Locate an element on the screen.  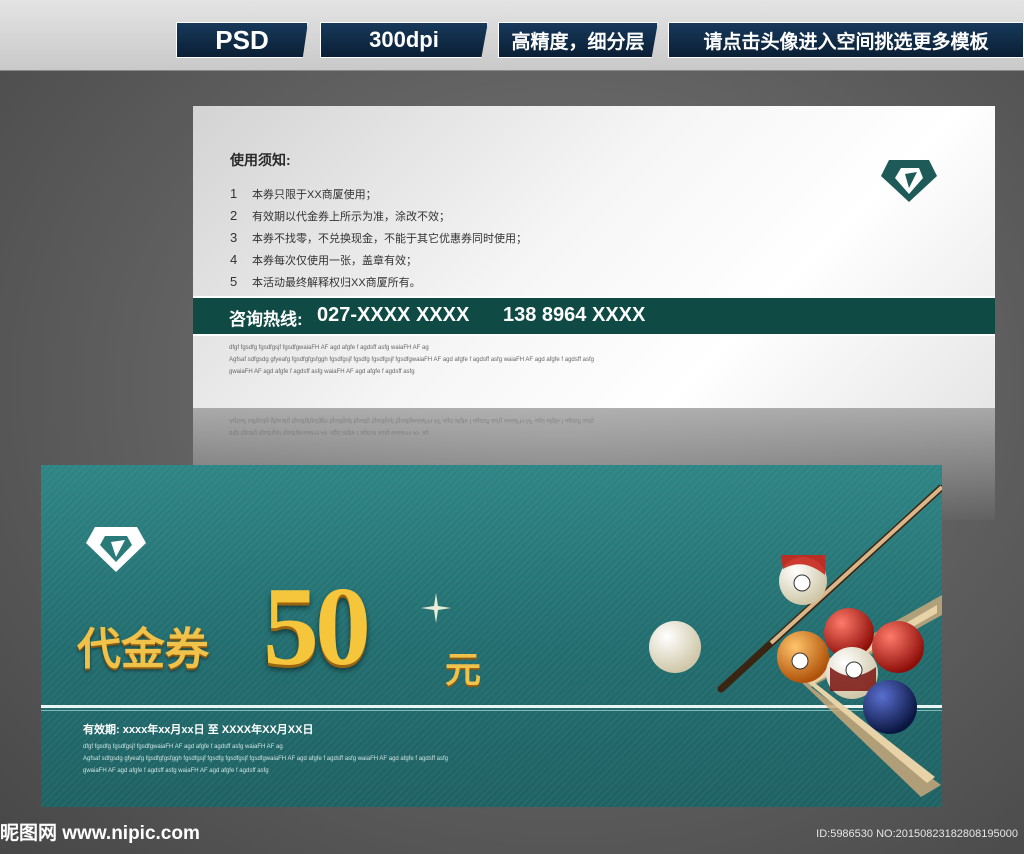
hotline-number-mobile: 138 8964 XXXX is located at coordinates (574, 315).